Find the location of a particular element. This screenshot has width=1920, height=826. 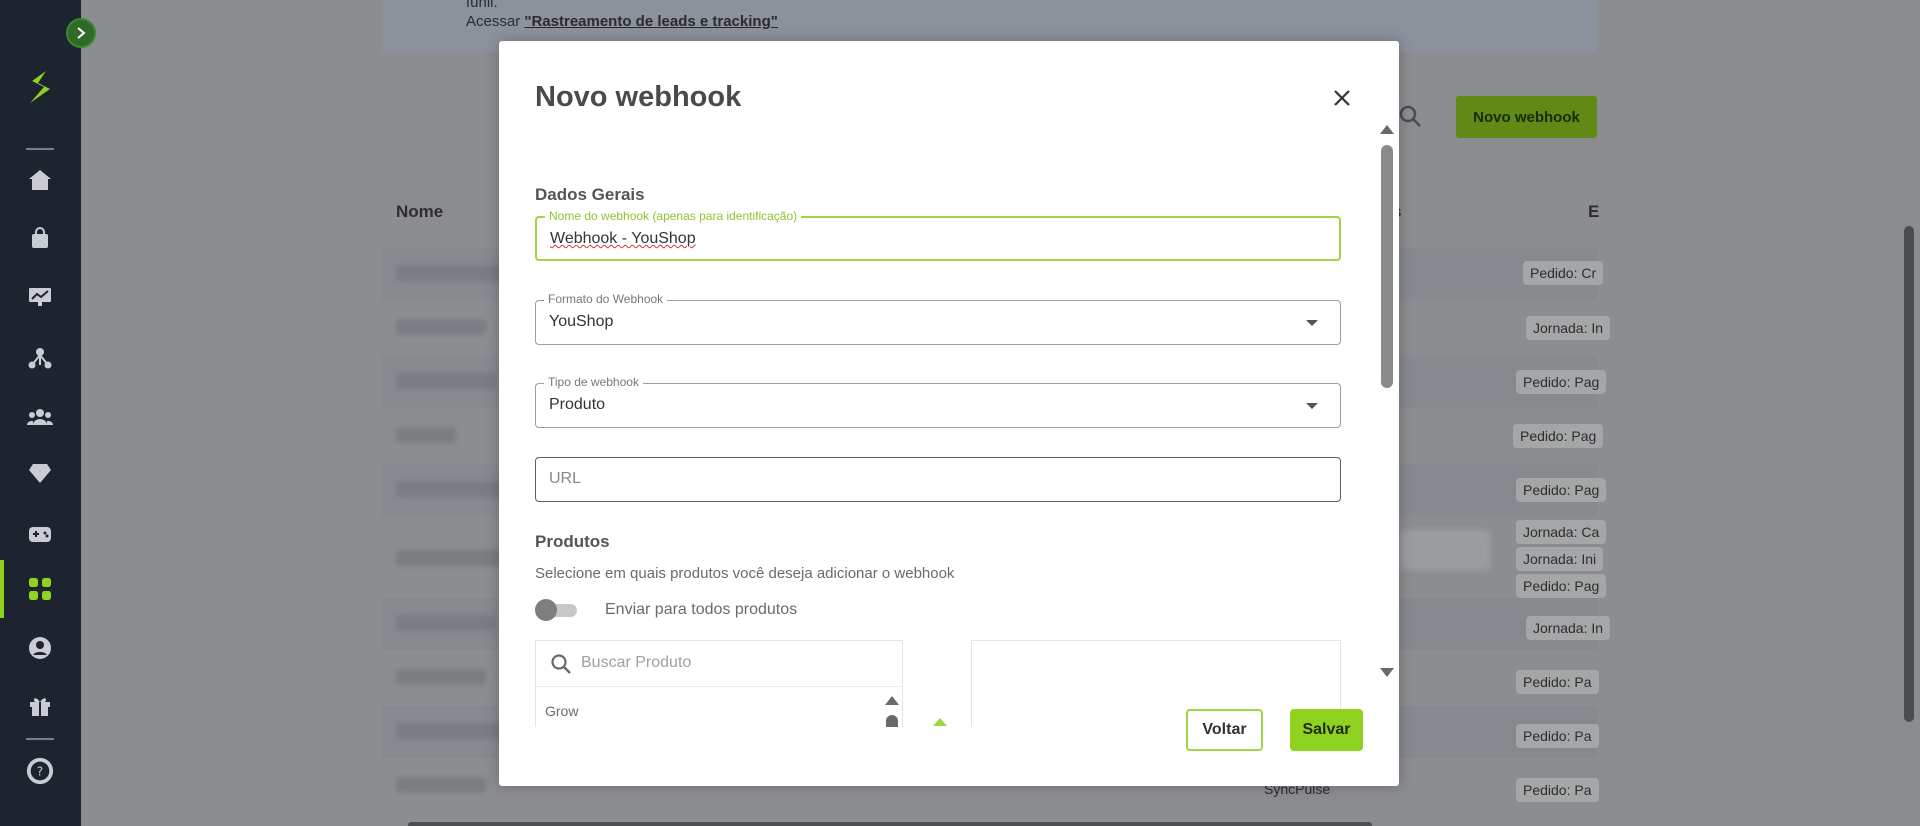

users-icon is located at coordinates (40, 417).